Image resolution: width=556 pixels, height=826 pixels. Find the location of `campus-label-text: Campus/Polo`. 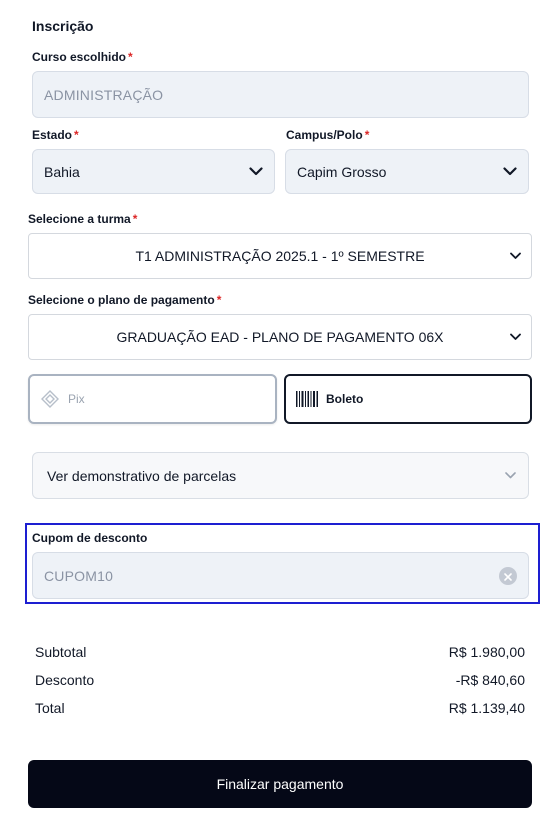

campus-label-text: Campus/Polo is located at coordinates (324, 135).